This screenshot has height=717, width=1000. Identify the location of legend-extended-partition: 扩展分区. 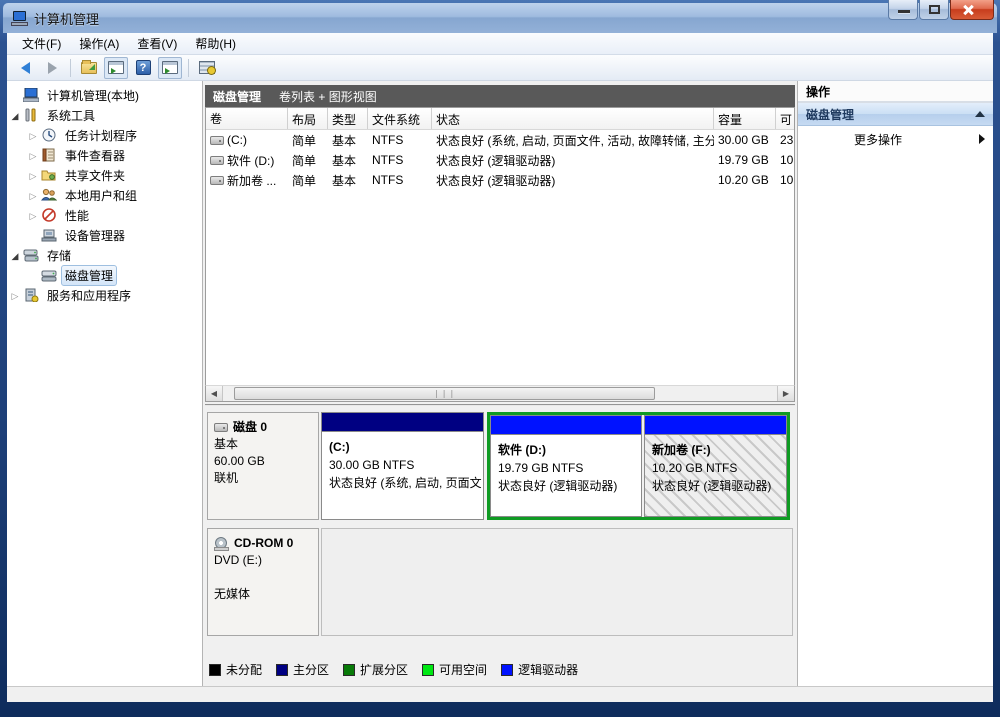
(375, 669).